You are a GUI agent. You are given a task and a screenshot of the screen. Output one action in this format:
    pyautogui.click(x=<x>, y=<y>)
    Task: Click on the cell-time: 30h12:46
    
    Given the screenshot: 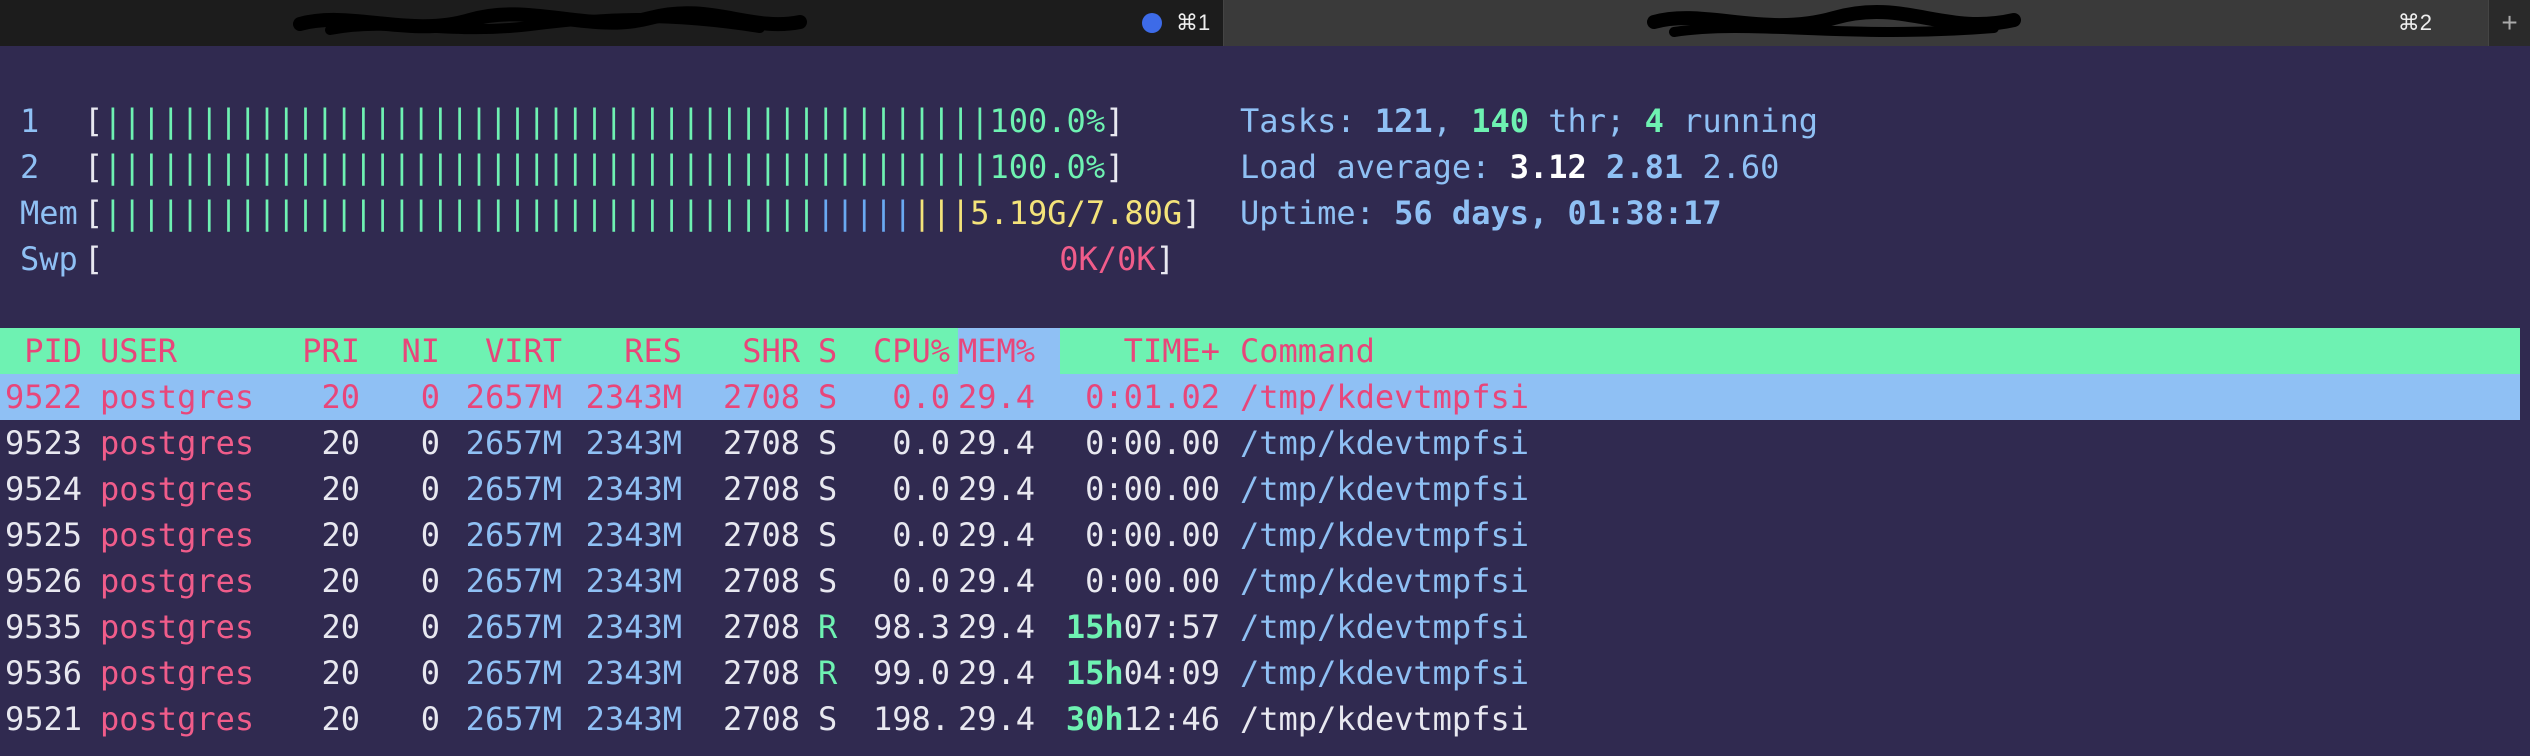 What is the action you would take?
    pyautogui.click(x=1140, y=719)
    